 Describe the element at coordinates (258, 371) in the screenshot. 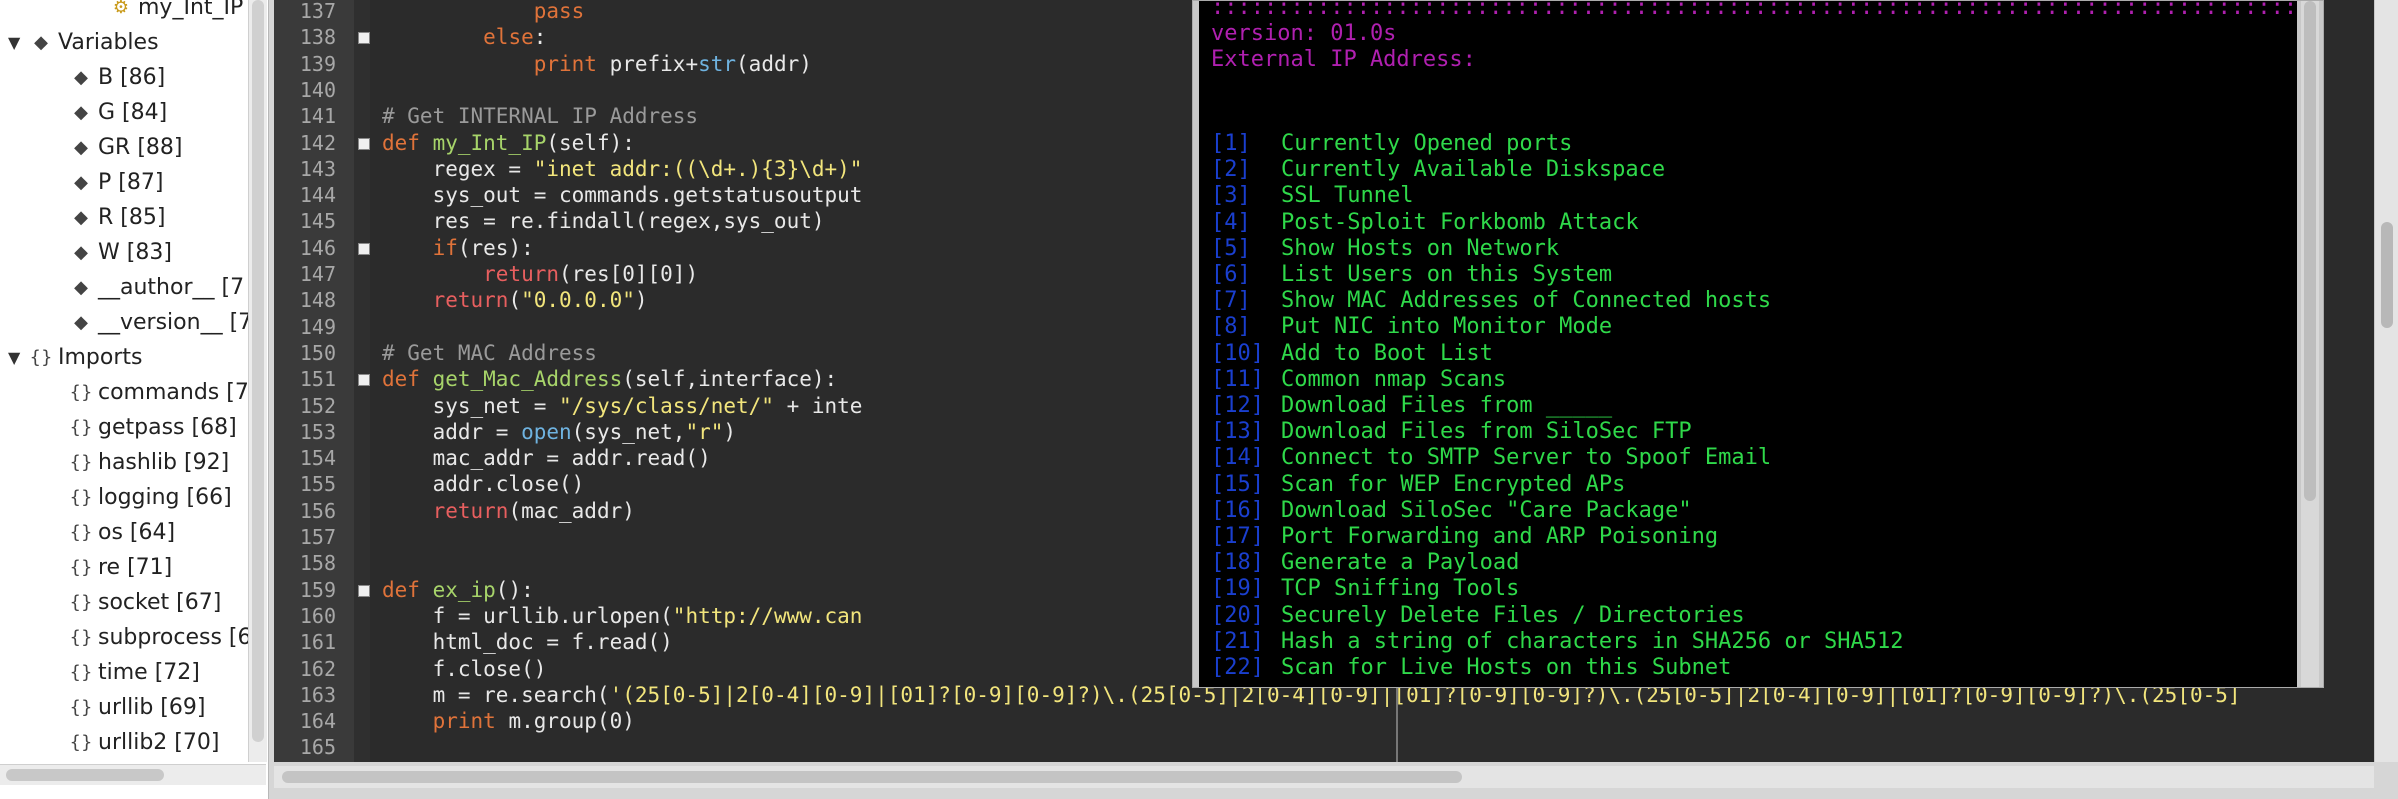

I see `sidebar-scroll-thumb` at that location.